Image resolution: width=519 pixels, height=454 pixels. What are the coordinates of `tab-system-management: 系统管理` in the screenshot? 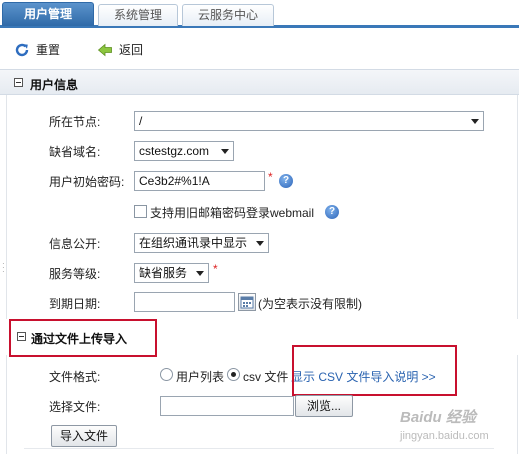 It's located at (138, 15).